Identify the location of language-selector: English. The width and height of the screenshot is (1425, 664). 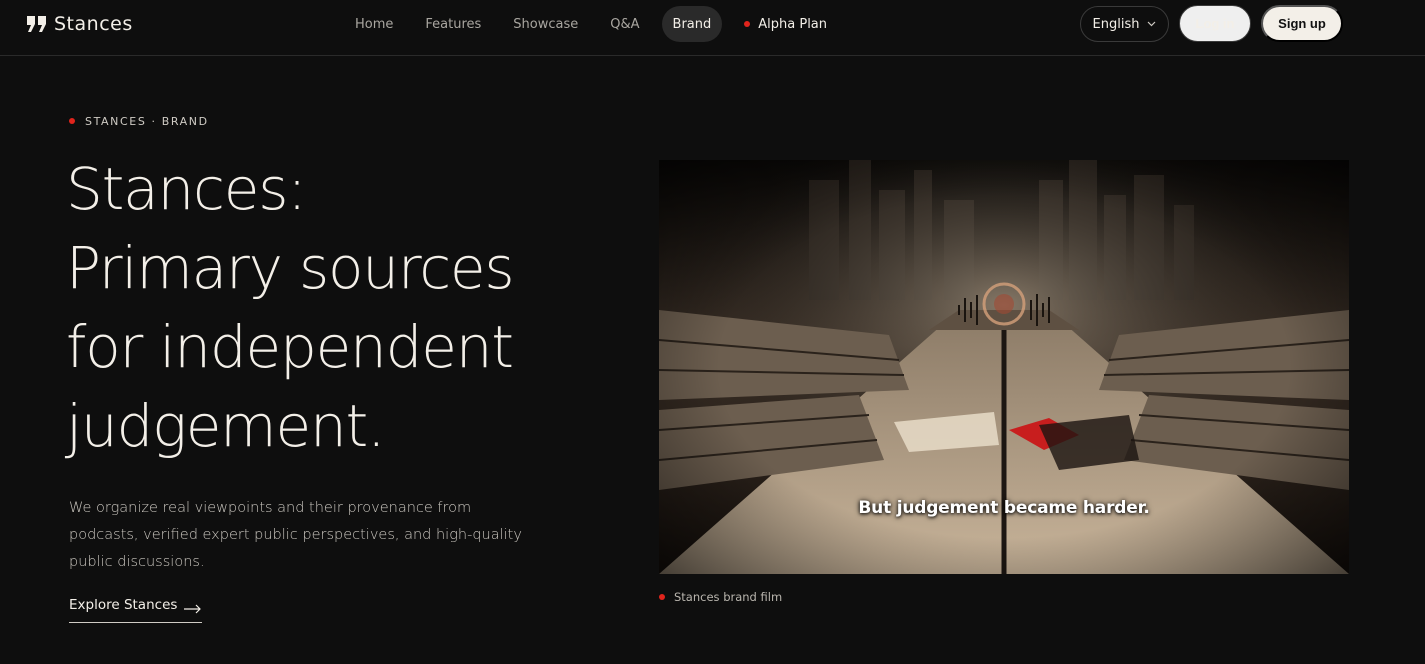
(1124, 24).